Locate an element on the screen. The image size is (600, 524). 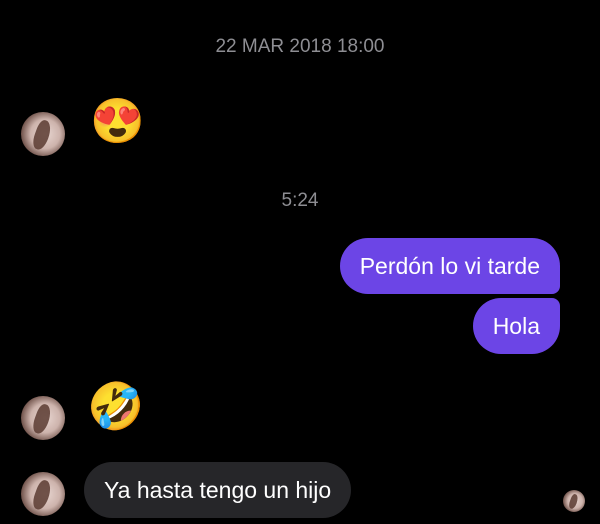
seen-indicator-avatar is located at coordinates (574, 501).